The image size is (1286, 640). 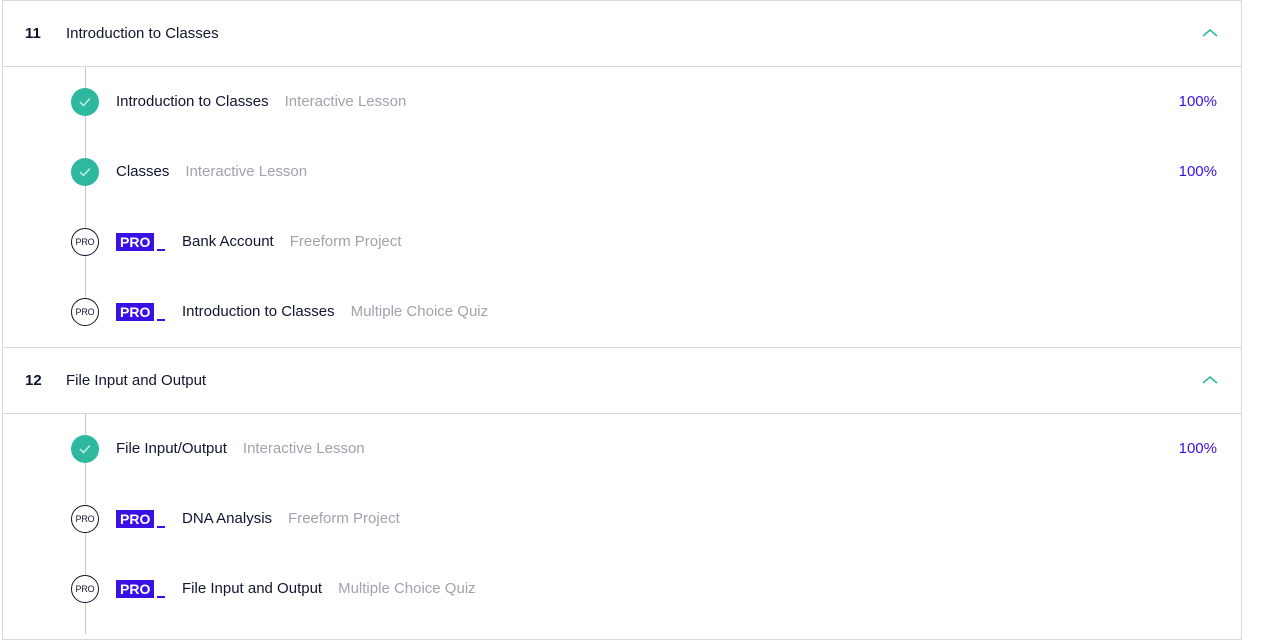 I want to click on item-title: Classes, so click(x=143, y=171).